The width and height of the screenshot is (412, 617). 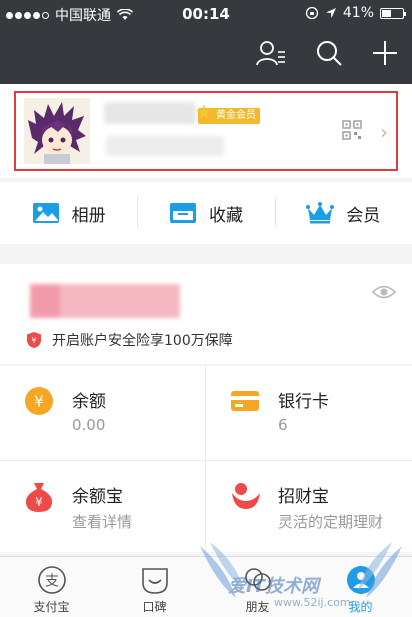 What do you see at coordinates (283, 425) in the screenshot?
I see `bank-card-count: 6` at bounding box center [283, 425].